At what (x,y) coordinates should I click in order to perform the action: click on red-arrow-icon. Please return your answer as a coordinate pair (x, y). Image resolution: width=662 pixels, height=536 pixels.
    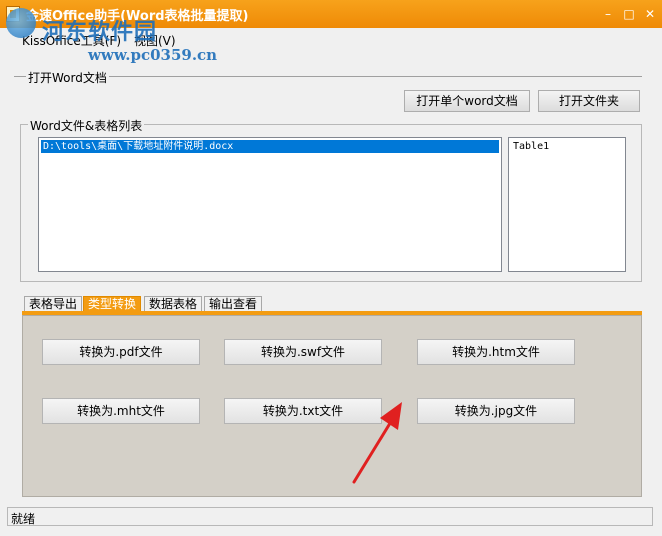
    Looking at the image, I should click on (377, 443).